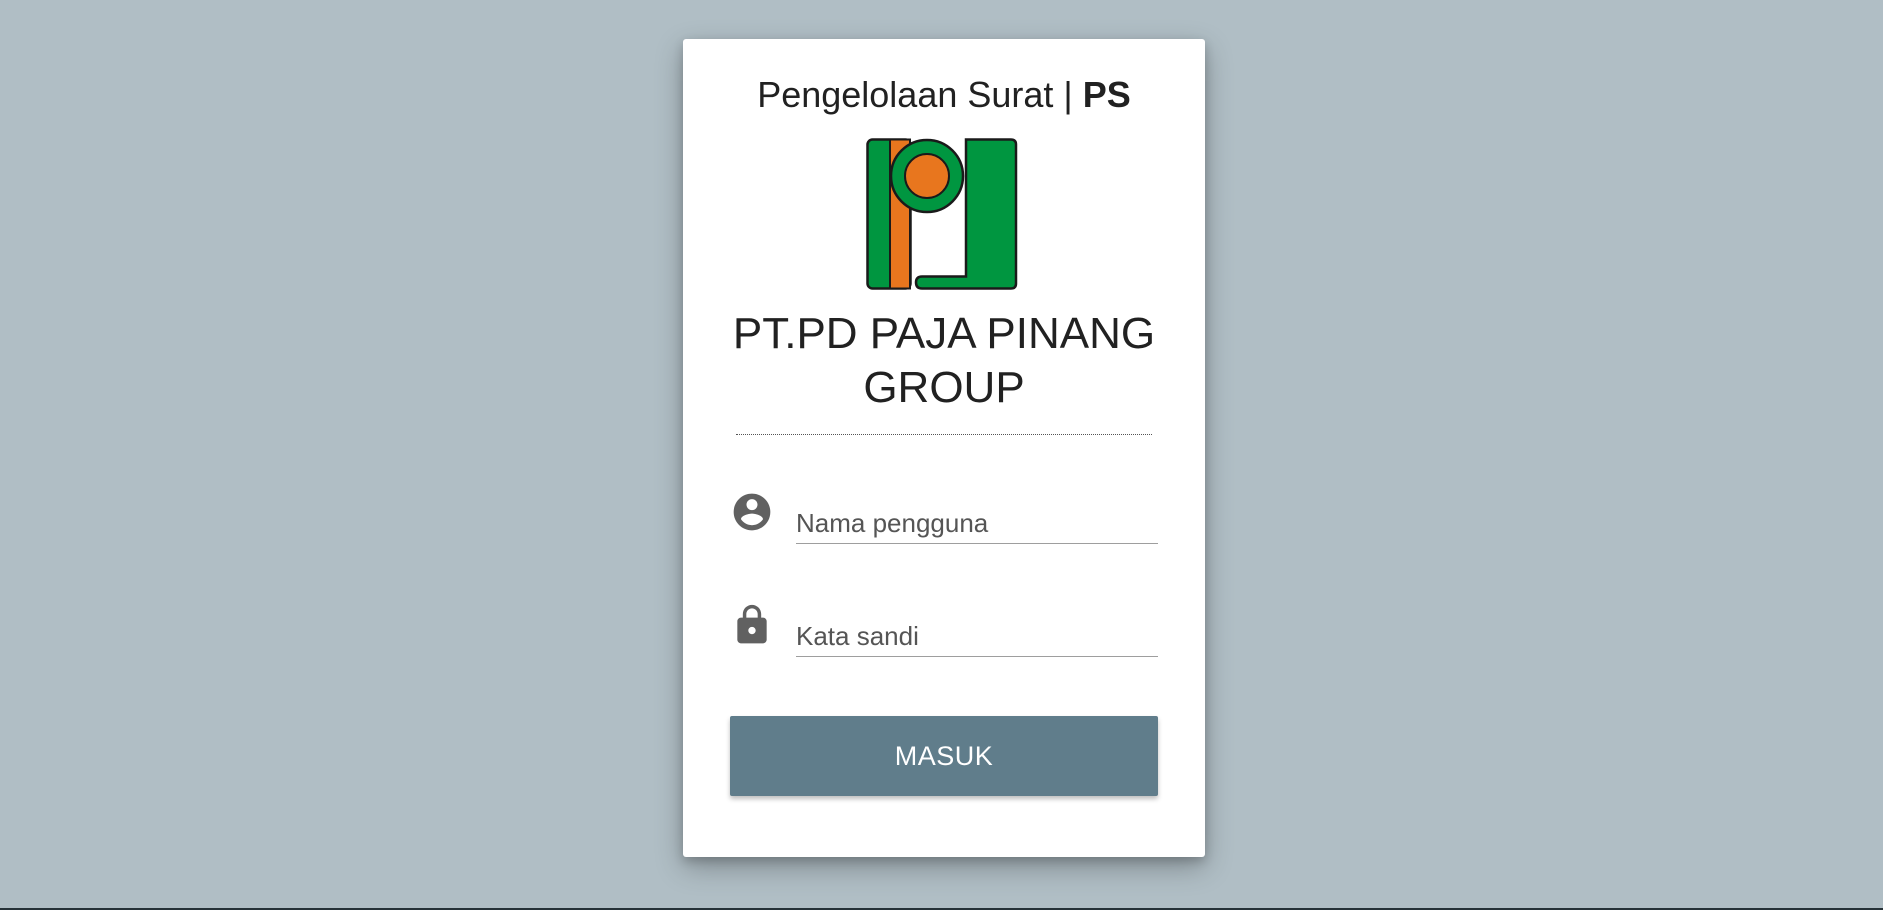 This screenshot has height=910, width=1883. What do you see at coordinates (1106, 94) in the screenshot?
I see `app-title-abbr: PS` at bounding box center [1106, 94].